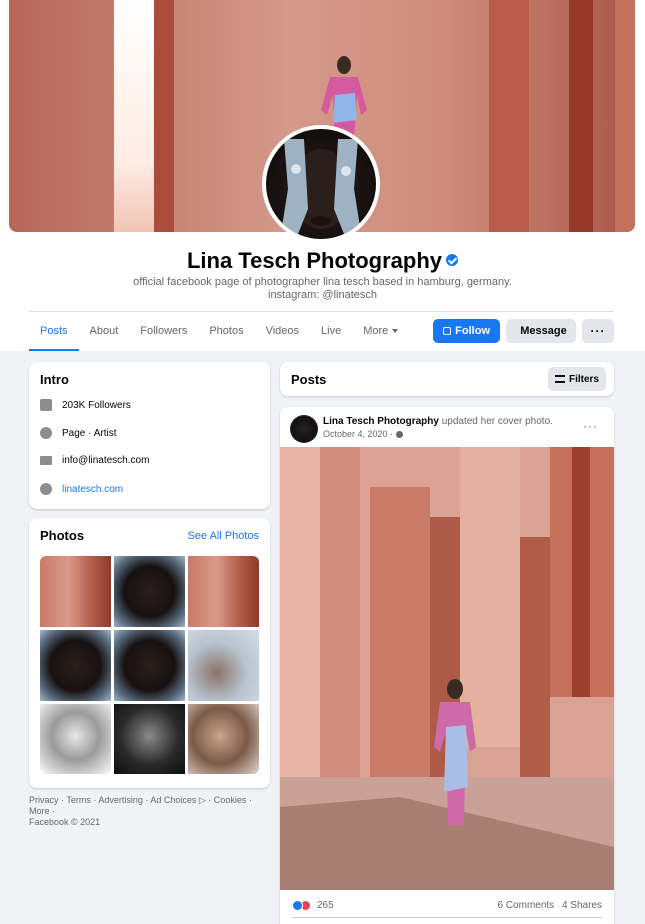 The height and width of the screenshot is (924, 645). I want to click on shares-count-link: 4 Shares, so click(582, 905).